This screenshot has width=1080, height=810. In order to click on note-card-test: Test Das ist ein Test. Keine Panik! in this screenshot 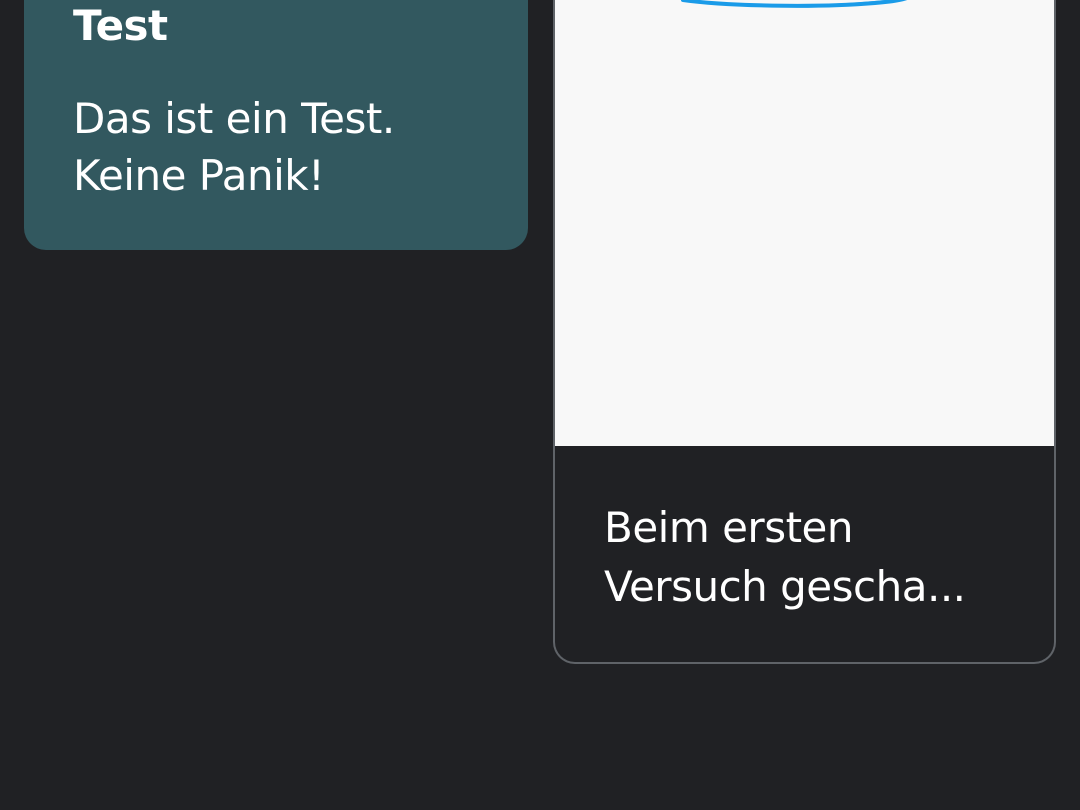, I will do `click(276, 125)`.